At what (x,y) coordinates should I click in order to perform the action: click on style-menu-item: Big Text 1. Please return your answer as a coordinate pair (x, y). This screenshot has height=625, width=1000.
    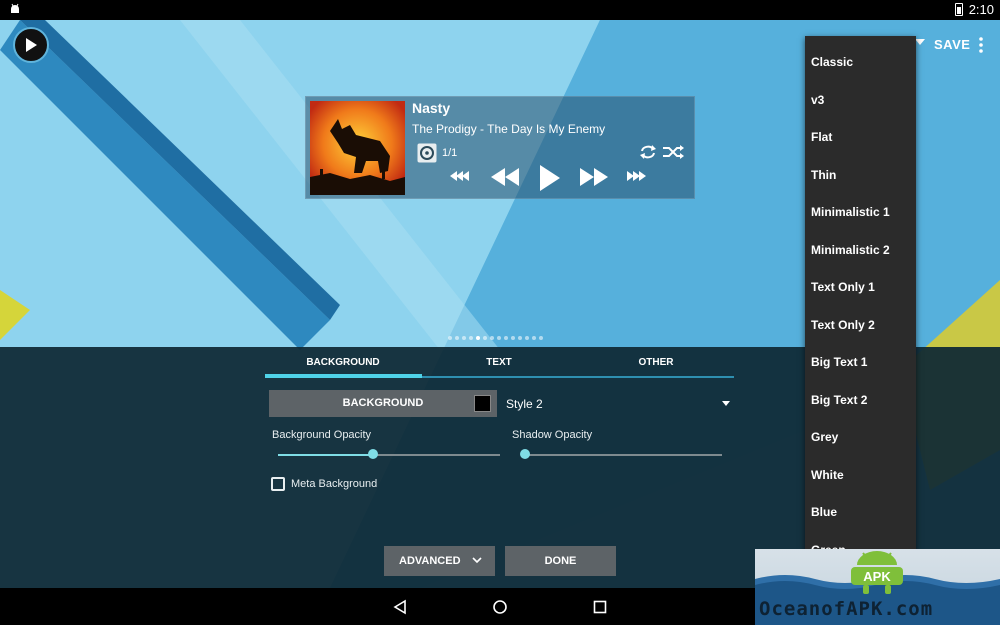
    Looking at the image, I should click on (839, 362).